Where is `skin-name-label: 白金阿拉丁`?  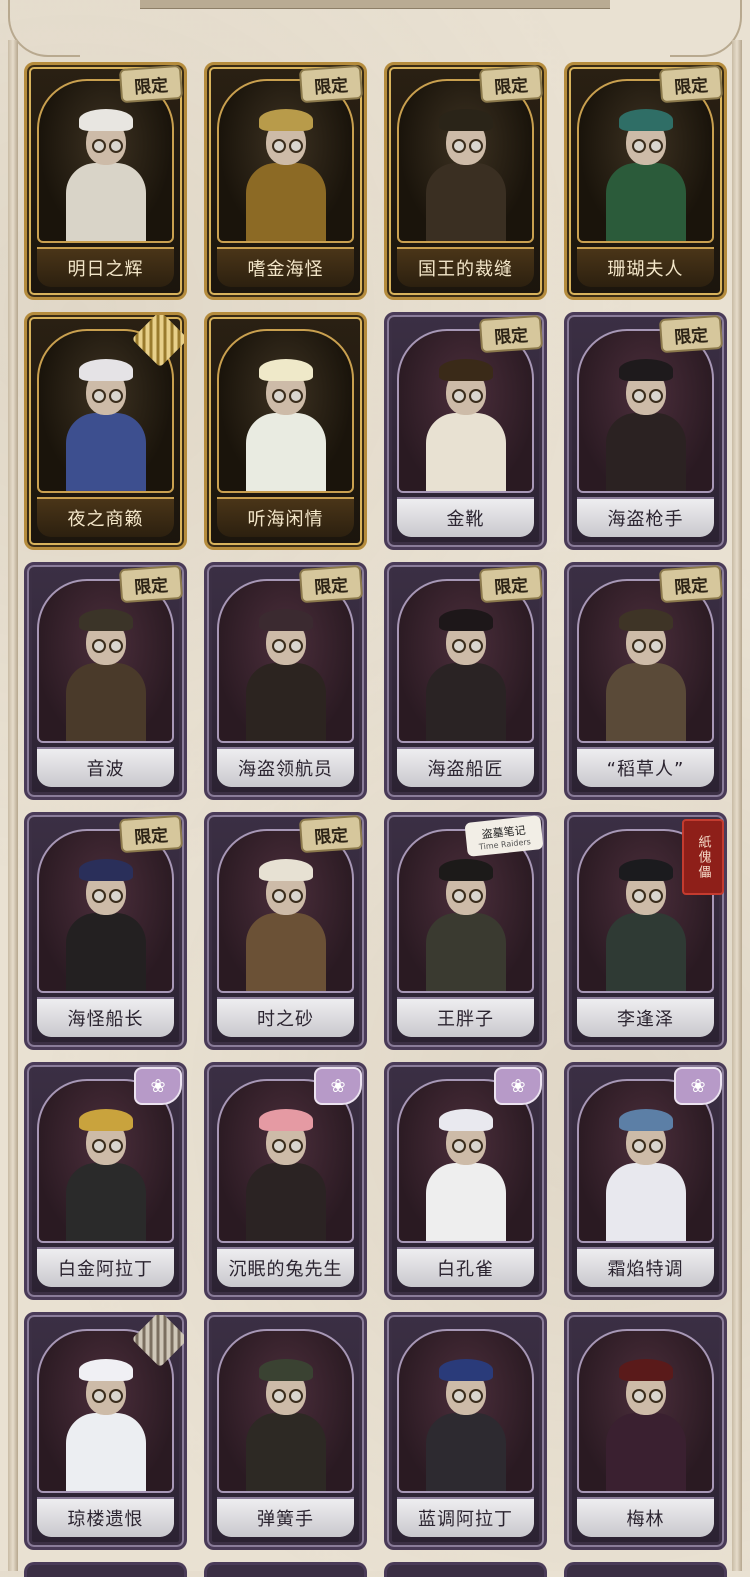
skin-name-label: 白金阿拉丁 is located at coordinates (105, 1267).